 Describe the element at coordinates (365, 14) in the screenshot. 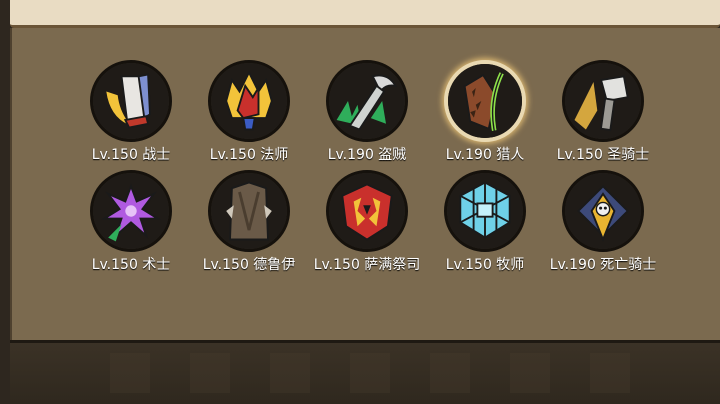

I see `top-bar` at that location.